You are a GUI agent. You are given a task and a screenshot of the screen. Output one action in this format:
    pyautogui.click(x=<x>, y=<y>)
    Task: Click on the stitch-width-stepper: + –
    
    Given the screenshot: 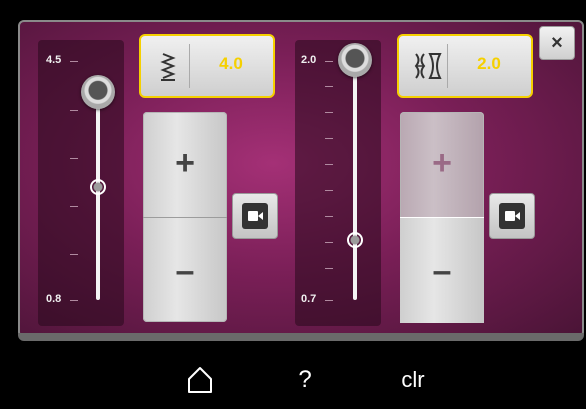 What is the action you would take?
    pyautogui.click(x=185, y=217)
    